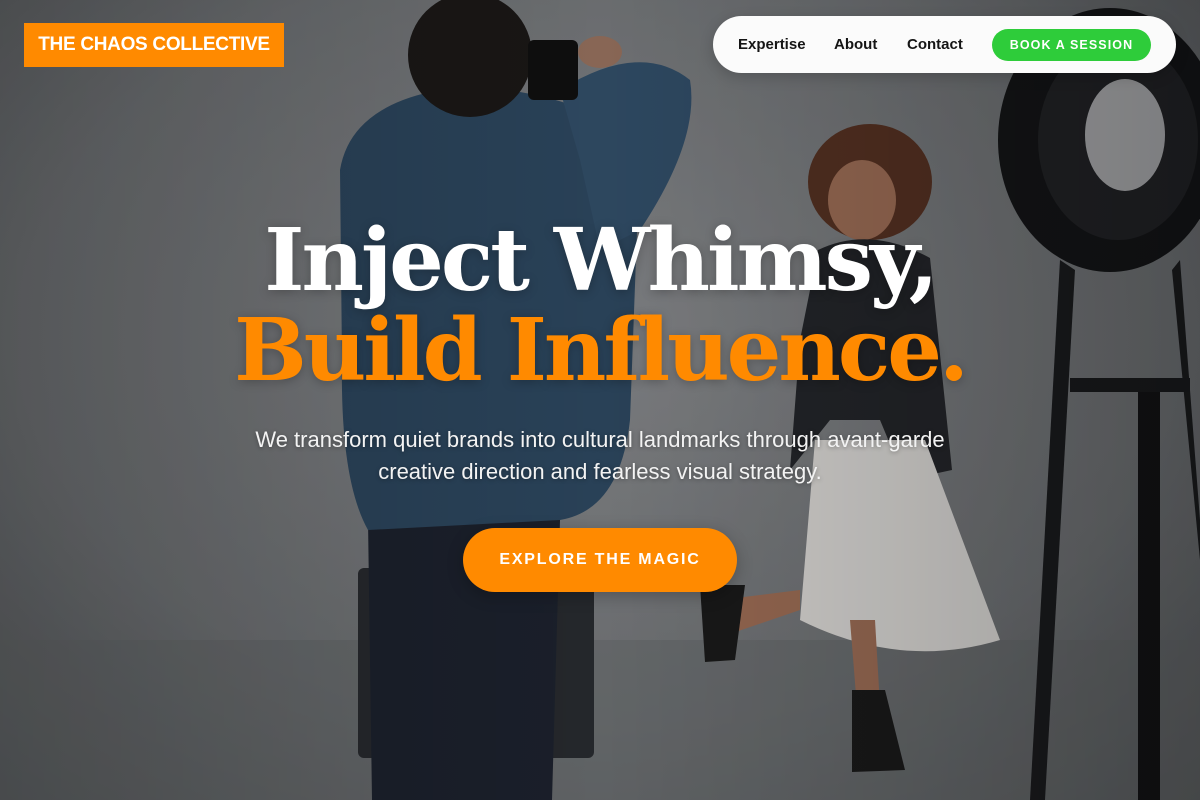 The width and height of the screenshot is (1200, 800). What do you see at coordinates (601, 350) in the screenshot?
I see `hero-title-line2: Build Influence.` at bounding box center [601, 350].